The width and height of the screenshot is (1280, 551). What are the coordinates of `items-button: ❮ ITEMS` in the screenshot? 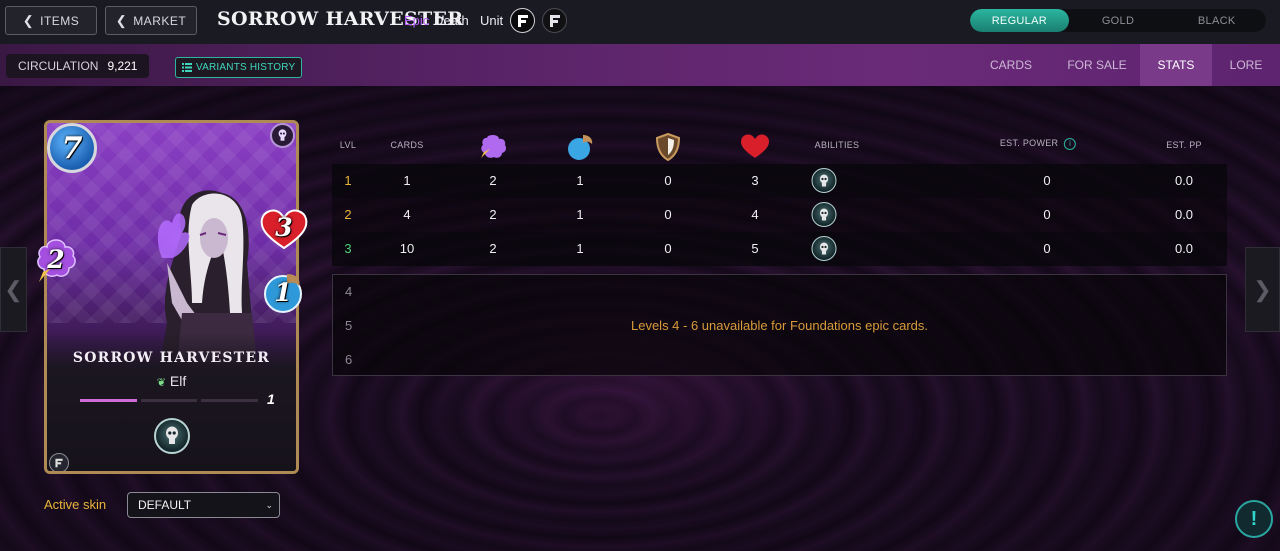 It's located at (51, 20).